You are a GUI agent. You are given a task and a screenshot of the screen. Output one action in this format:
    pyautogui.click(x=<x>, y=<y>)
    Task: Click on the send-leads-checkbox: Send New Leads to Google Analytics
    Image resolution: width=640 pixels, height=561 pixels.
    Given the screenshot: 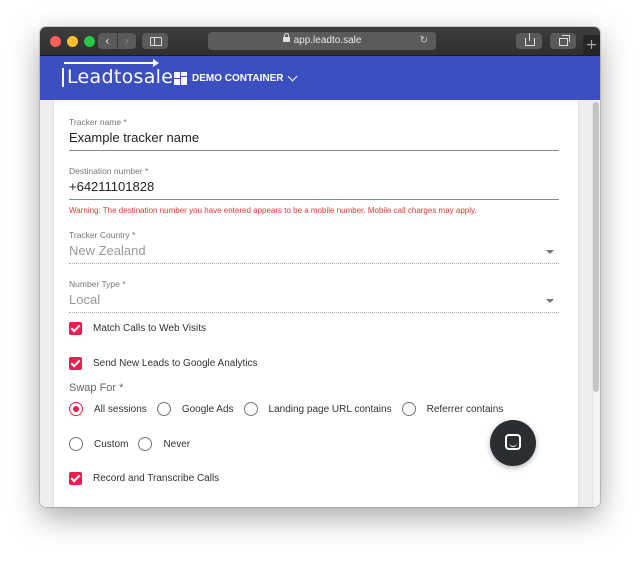 What is the action you would take?
    pyautogui.click(x=163, y=363)
    